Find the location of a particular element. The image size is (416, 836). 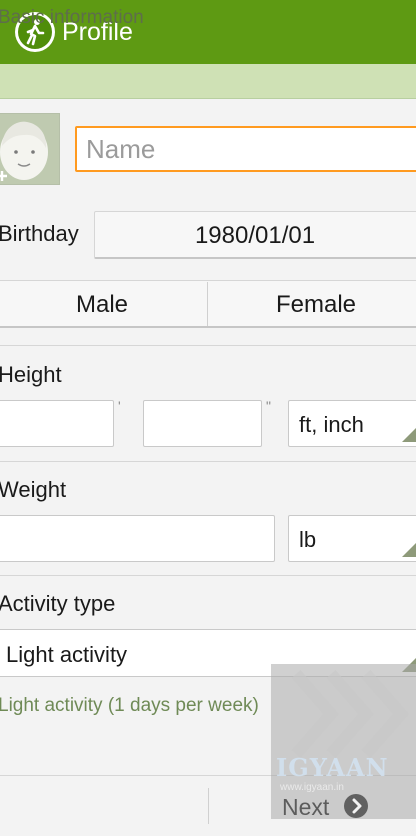

birthday-value: 1980/01/01 is located at coordinates (255, 235).